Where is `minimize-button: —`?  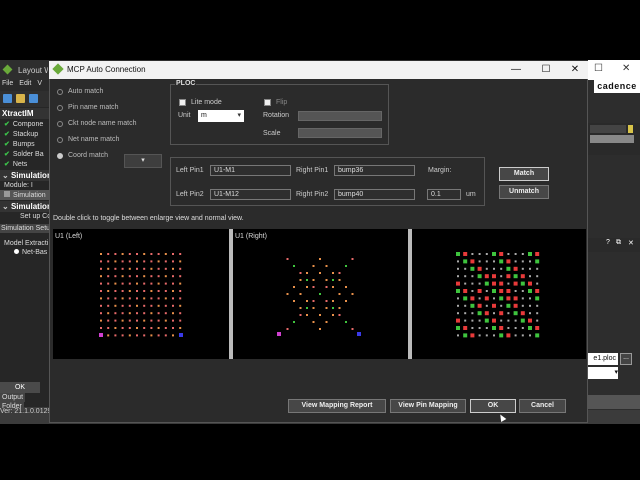
minimize-button: — is located at coordinates (516, 70).